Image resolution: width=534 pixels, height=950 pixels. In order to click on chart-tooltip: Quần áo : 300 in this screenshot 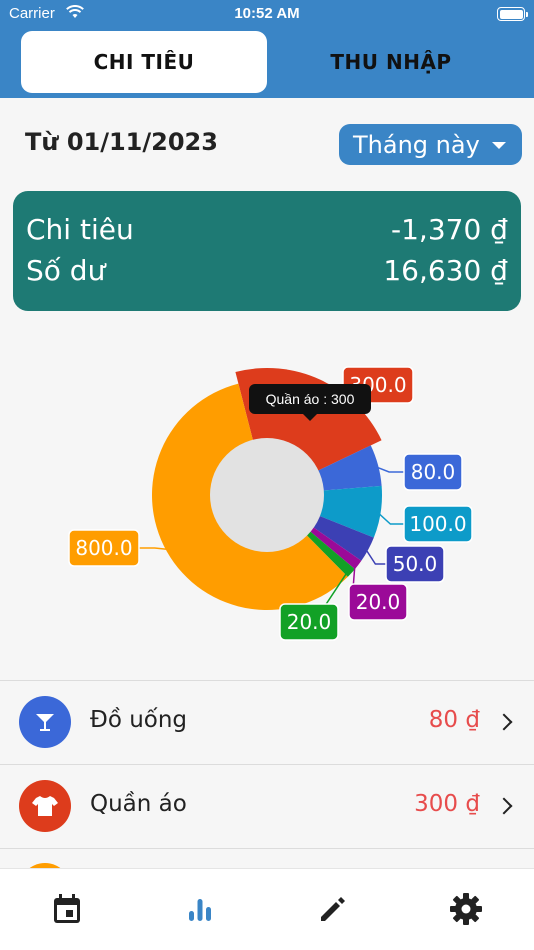, I will do `click(310, 402)`.